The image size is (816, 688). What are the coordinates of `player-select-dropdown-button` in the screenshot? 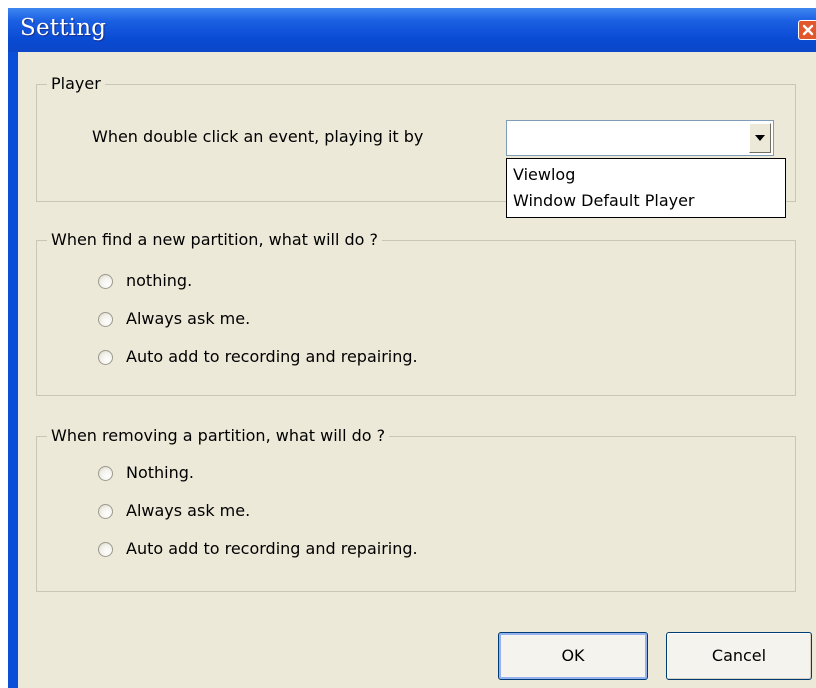 It's located at (760, 138).